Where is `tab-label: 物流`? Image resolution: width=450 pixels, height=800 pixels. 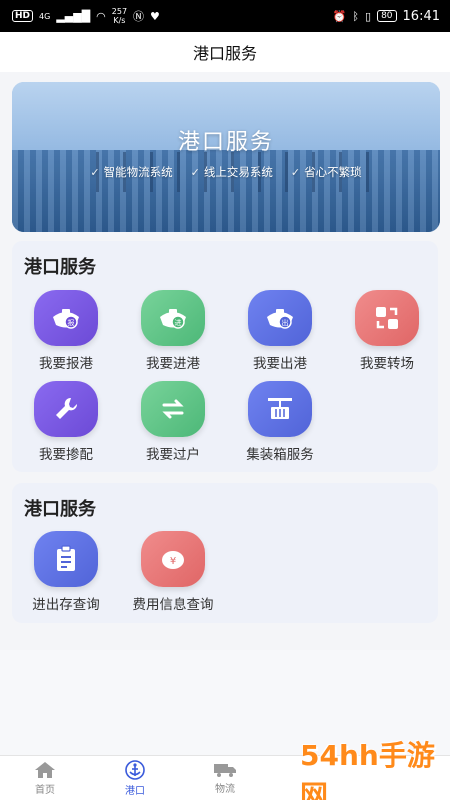 tab-label: 物流 is located at coordinates (225, 789).